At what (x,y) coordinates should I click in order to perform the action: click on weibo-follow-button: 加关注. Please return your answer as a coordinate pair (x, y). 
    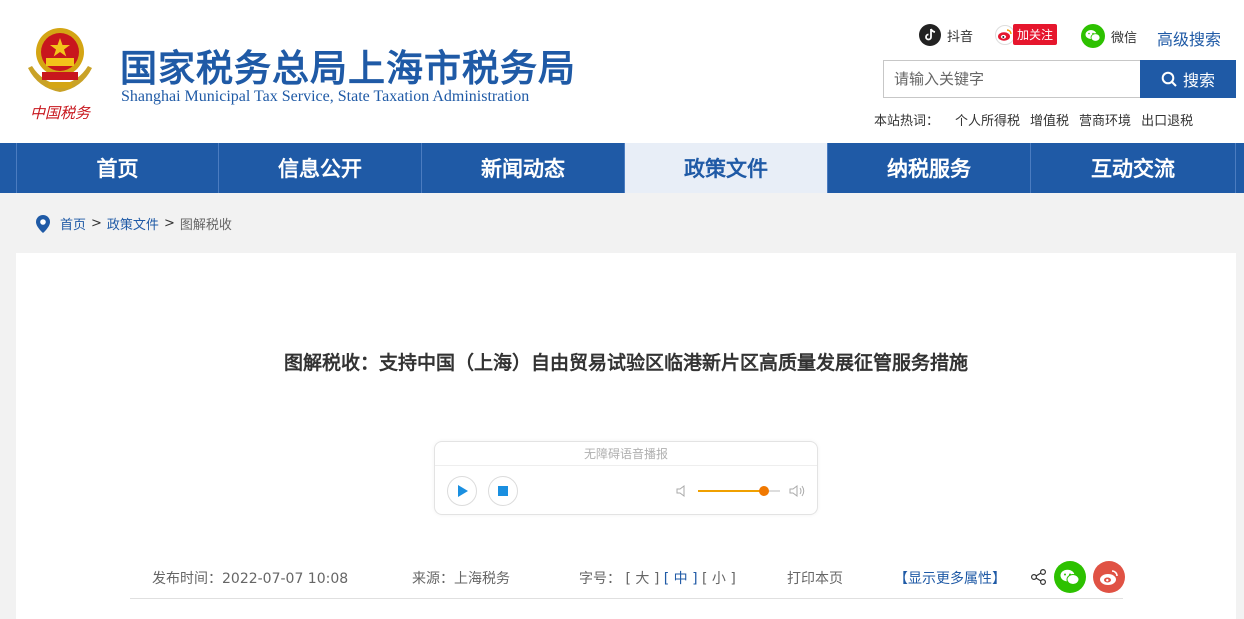
    Looking at the image, I should click on (1026, 34).